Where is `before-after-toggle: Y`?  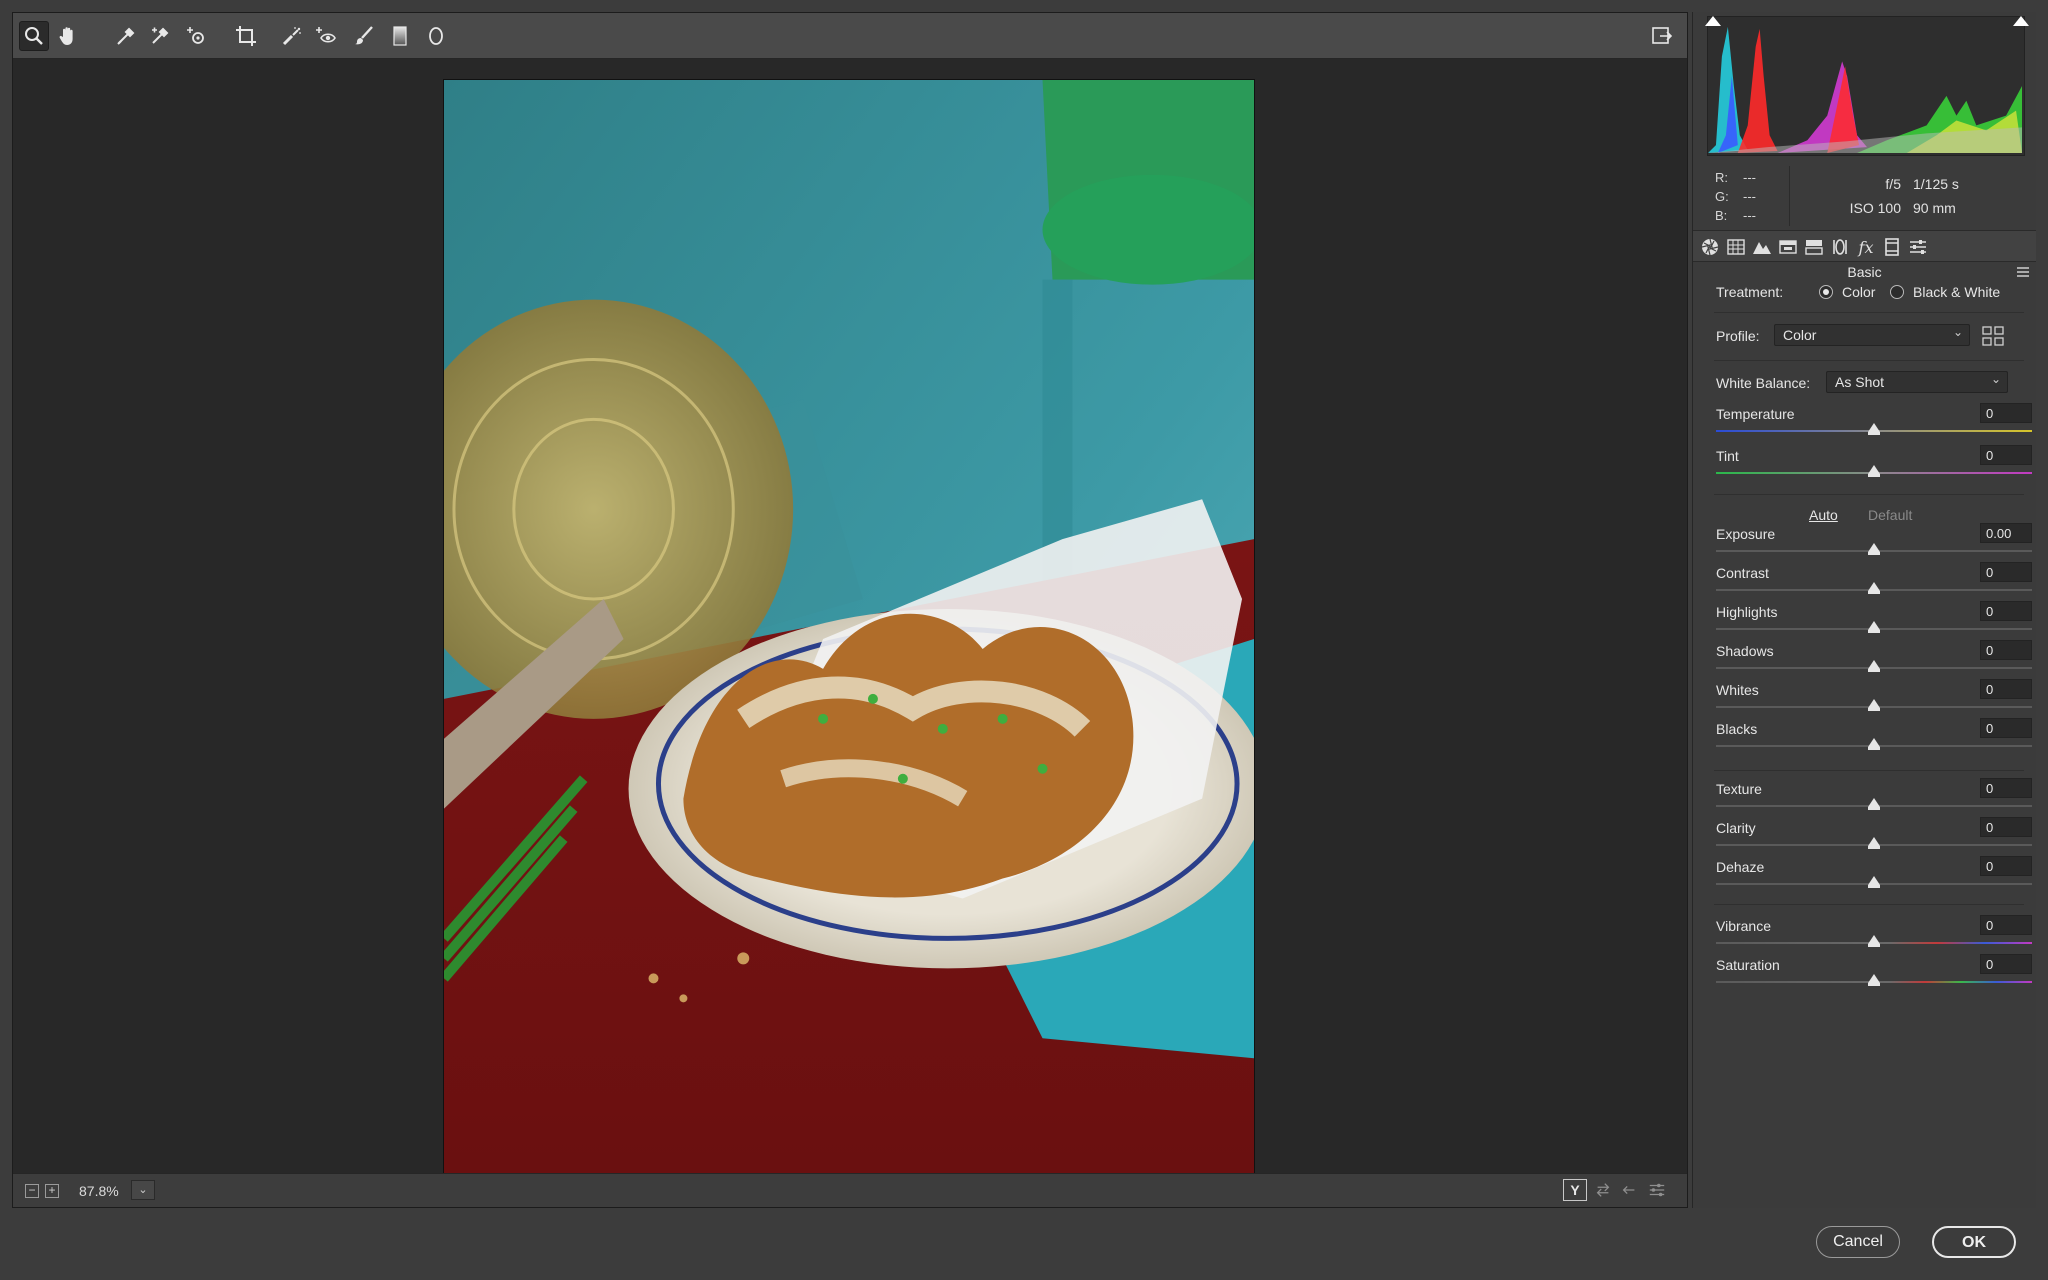
before-after-toggle: Y is located at coordinates (1575, 1190).